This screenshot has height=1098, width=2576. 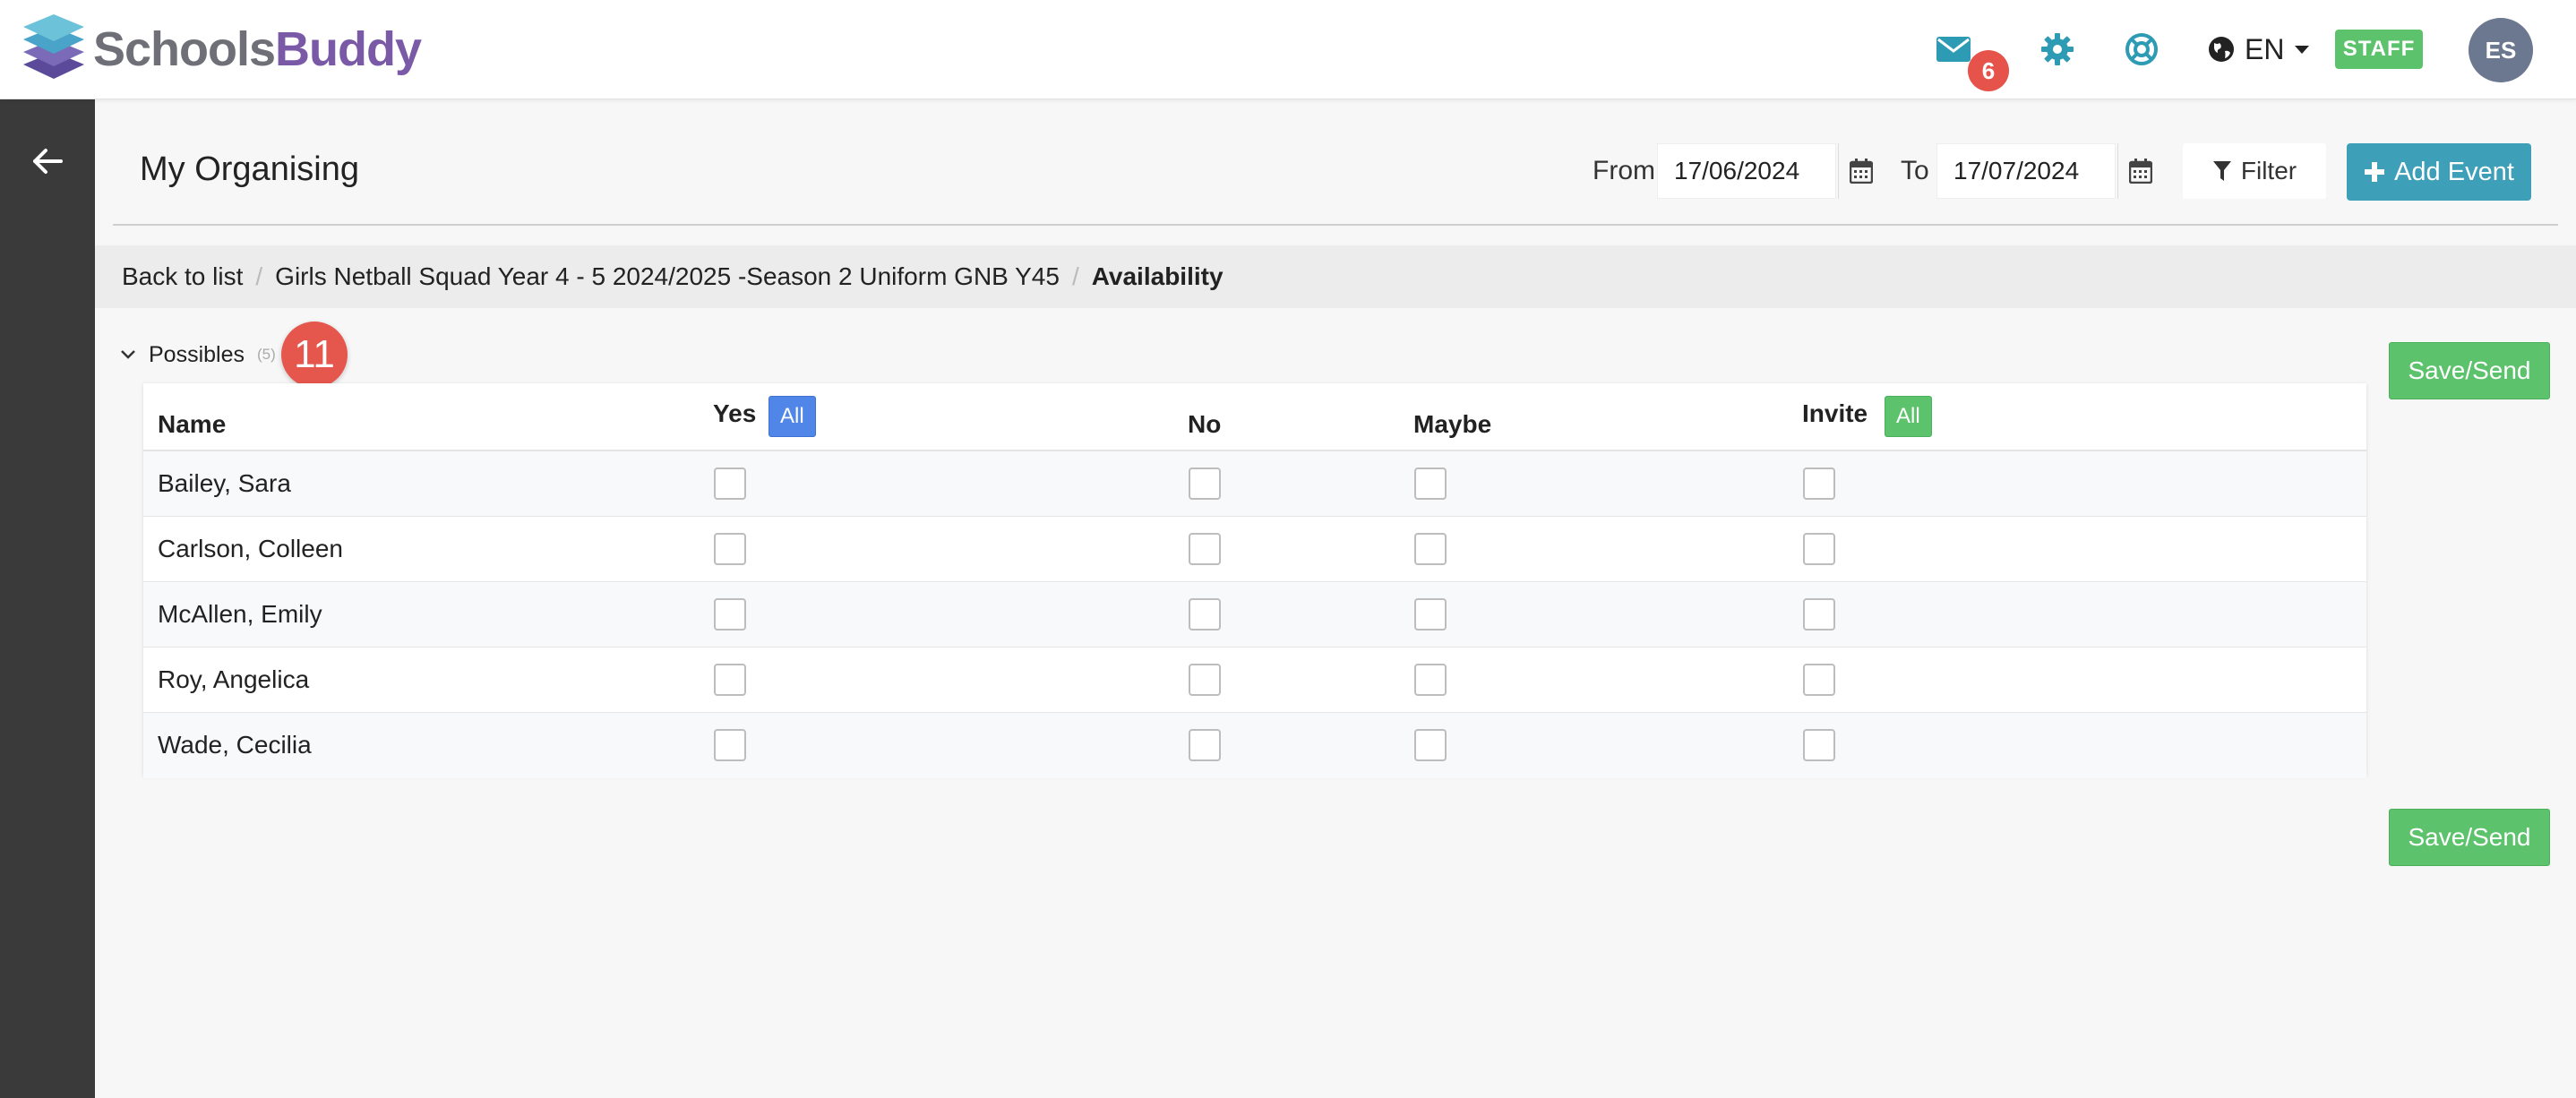 What do you see at coordinates (735, 413) in the screenshot?
I see `column-header-yes: Yes` at bounding box center [735, 413].